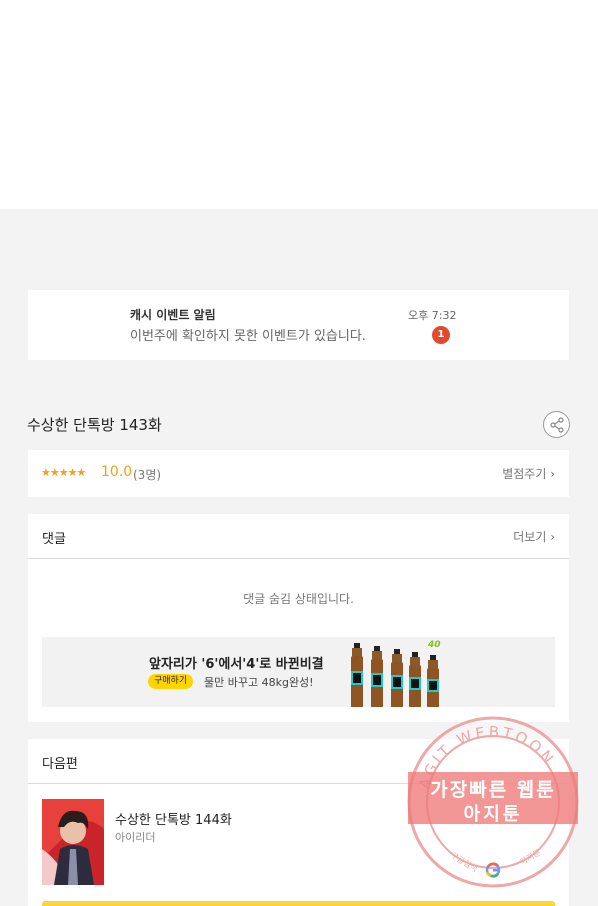  What do you see at coordinates (493, 790) in the screenshot?
I see `watermark-line1: 가장빠른 웹툰` at bounding box center [493, 790].